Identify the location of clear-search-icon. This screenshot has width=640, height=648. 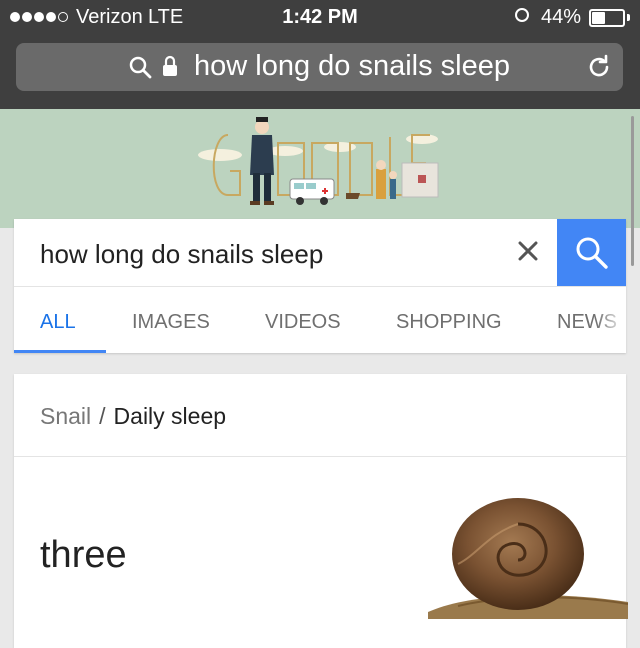
(528, 251).